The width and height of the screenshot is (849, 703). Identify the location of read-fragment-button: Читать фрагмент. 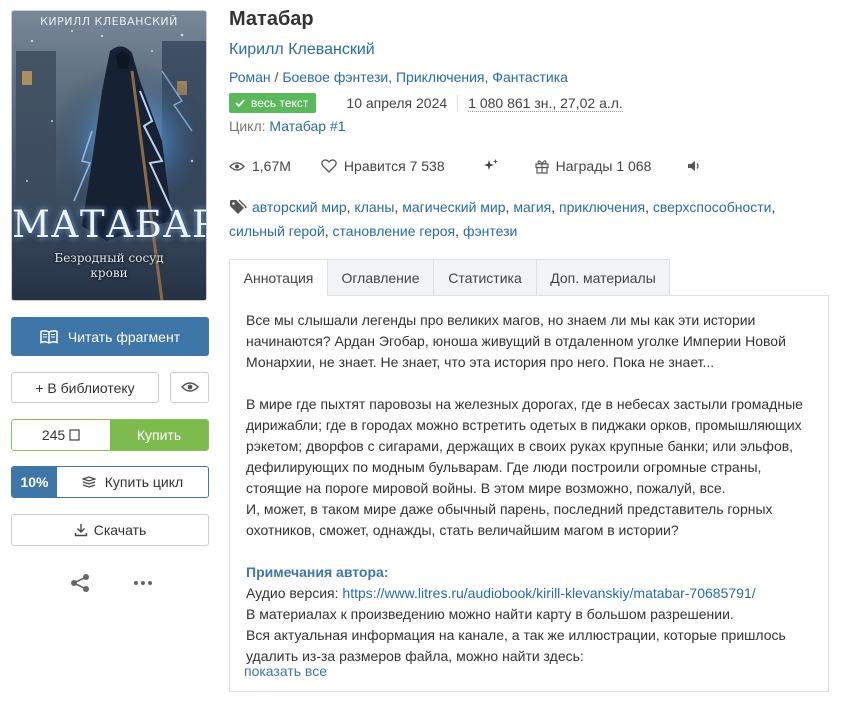
(110, 336).